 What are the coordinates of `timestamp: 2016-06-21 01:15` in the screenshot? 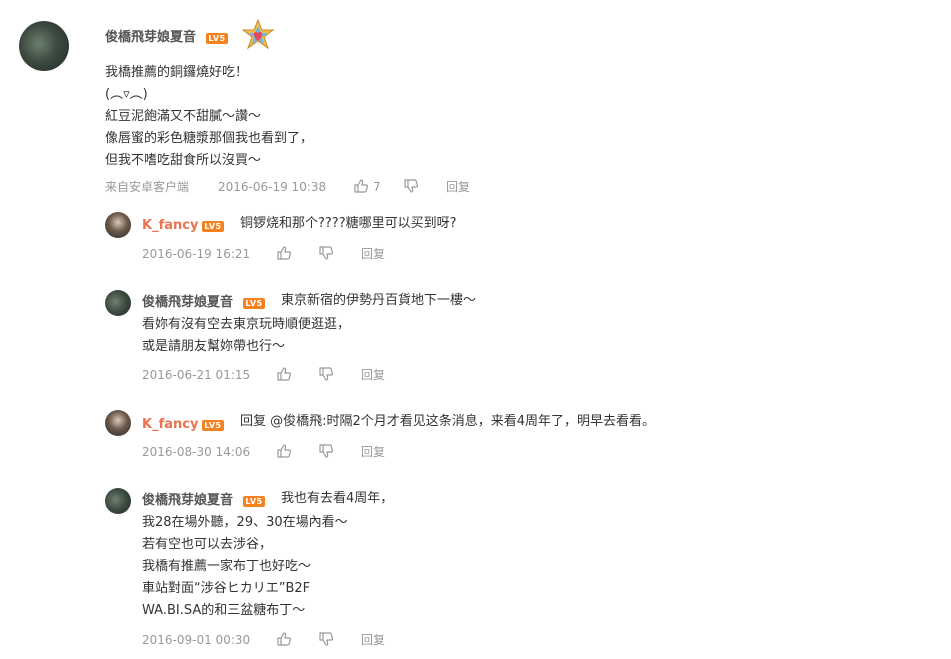 It's located at (196, 375).